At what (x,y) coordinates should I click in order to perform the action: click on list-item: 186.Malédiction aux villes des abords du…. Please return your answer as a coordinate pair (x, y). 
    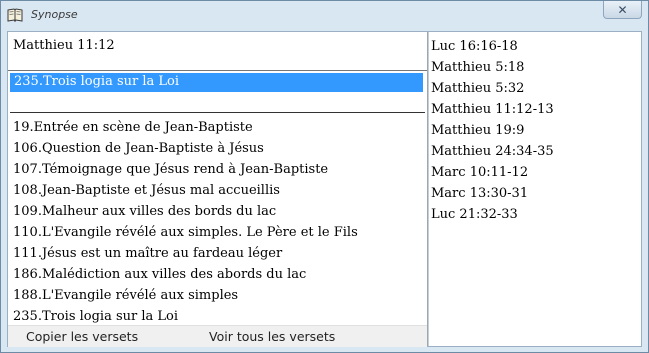
    Looking at the image, I should click on (218, 274).